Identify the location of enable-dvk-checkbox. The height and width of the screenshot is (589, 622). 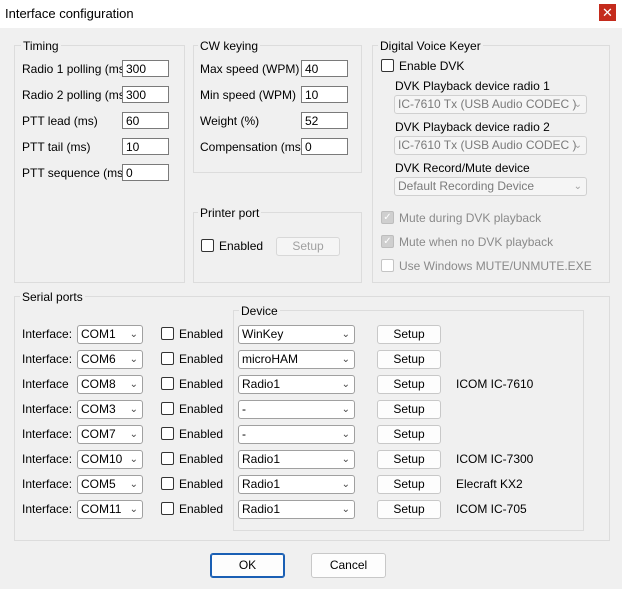
(387, 65).